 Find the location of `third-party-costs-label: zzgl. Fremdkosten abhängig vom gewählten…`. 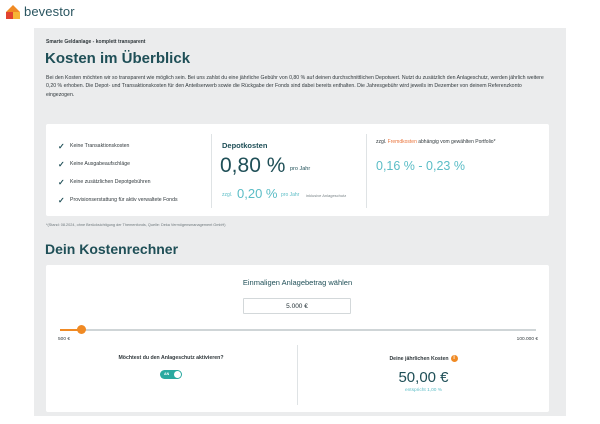

third-party-costs-label: zzgl. Fremdkosten abhängig vom gewählten… is located at coordinates (436, 142).